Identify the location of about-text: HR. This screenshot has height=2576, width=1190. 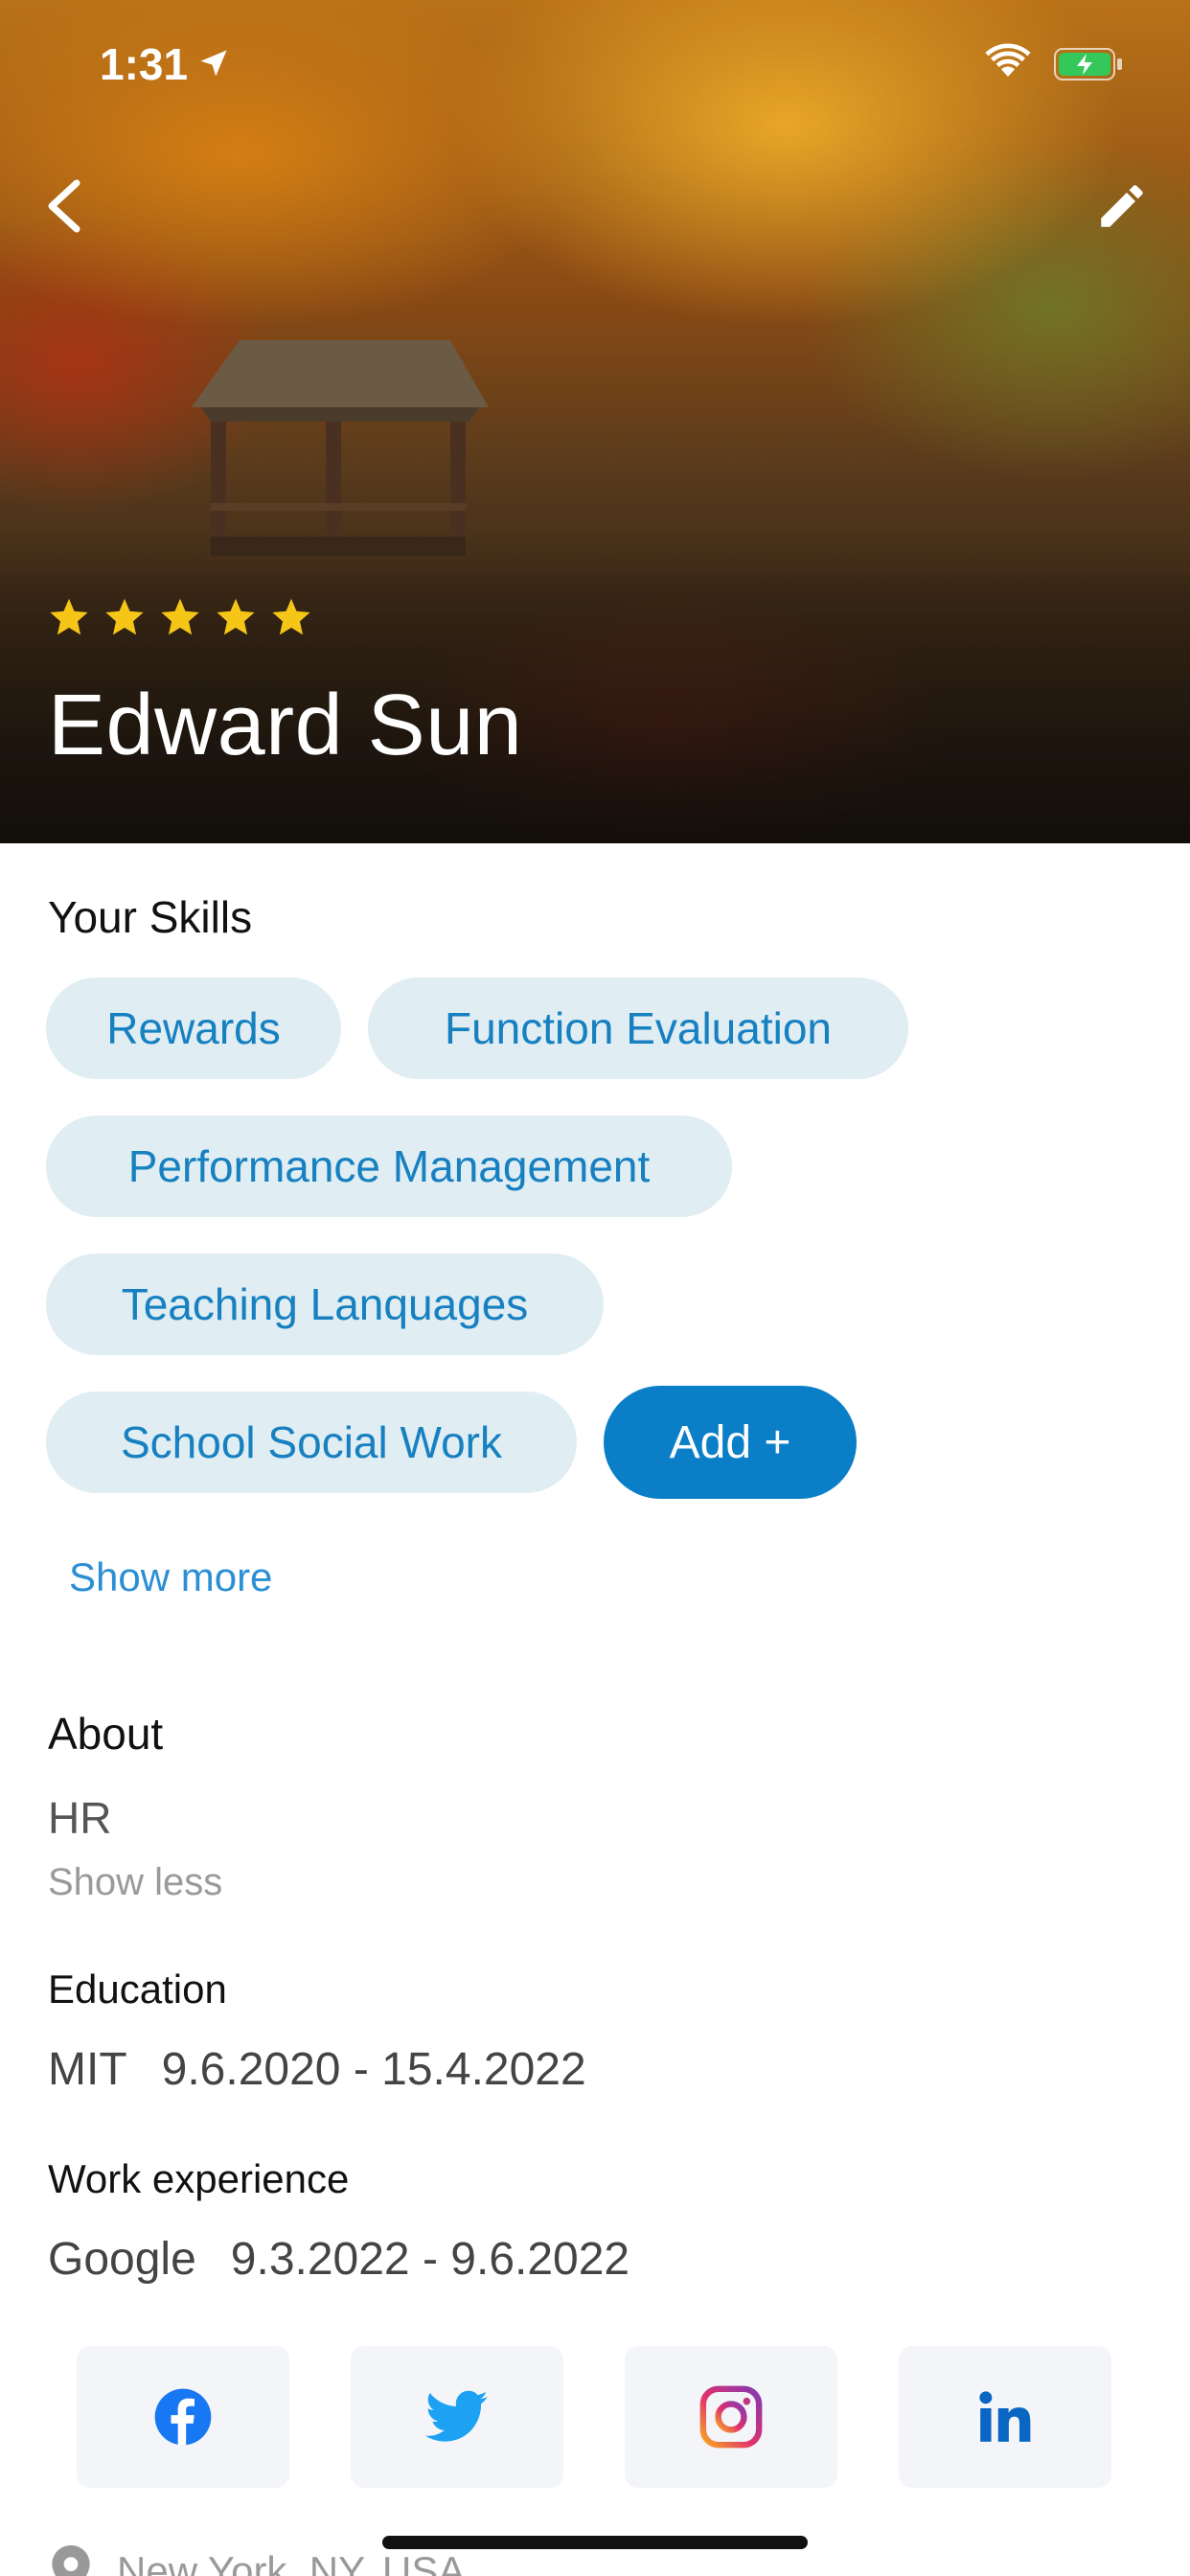
(80, 1818).